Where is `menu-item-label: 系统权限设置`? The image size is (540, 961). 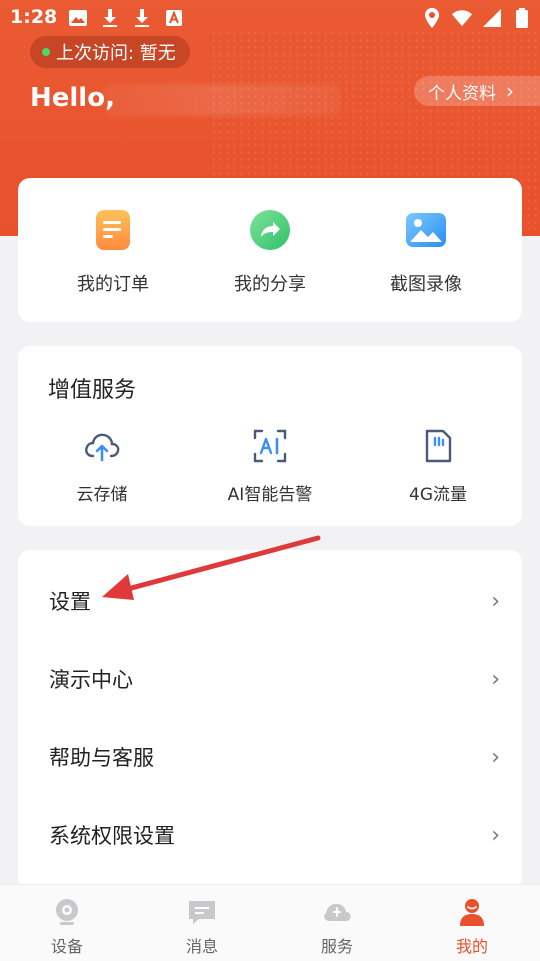 menu-item-label: 系统权限设置 is located at coordinates (112, 836).